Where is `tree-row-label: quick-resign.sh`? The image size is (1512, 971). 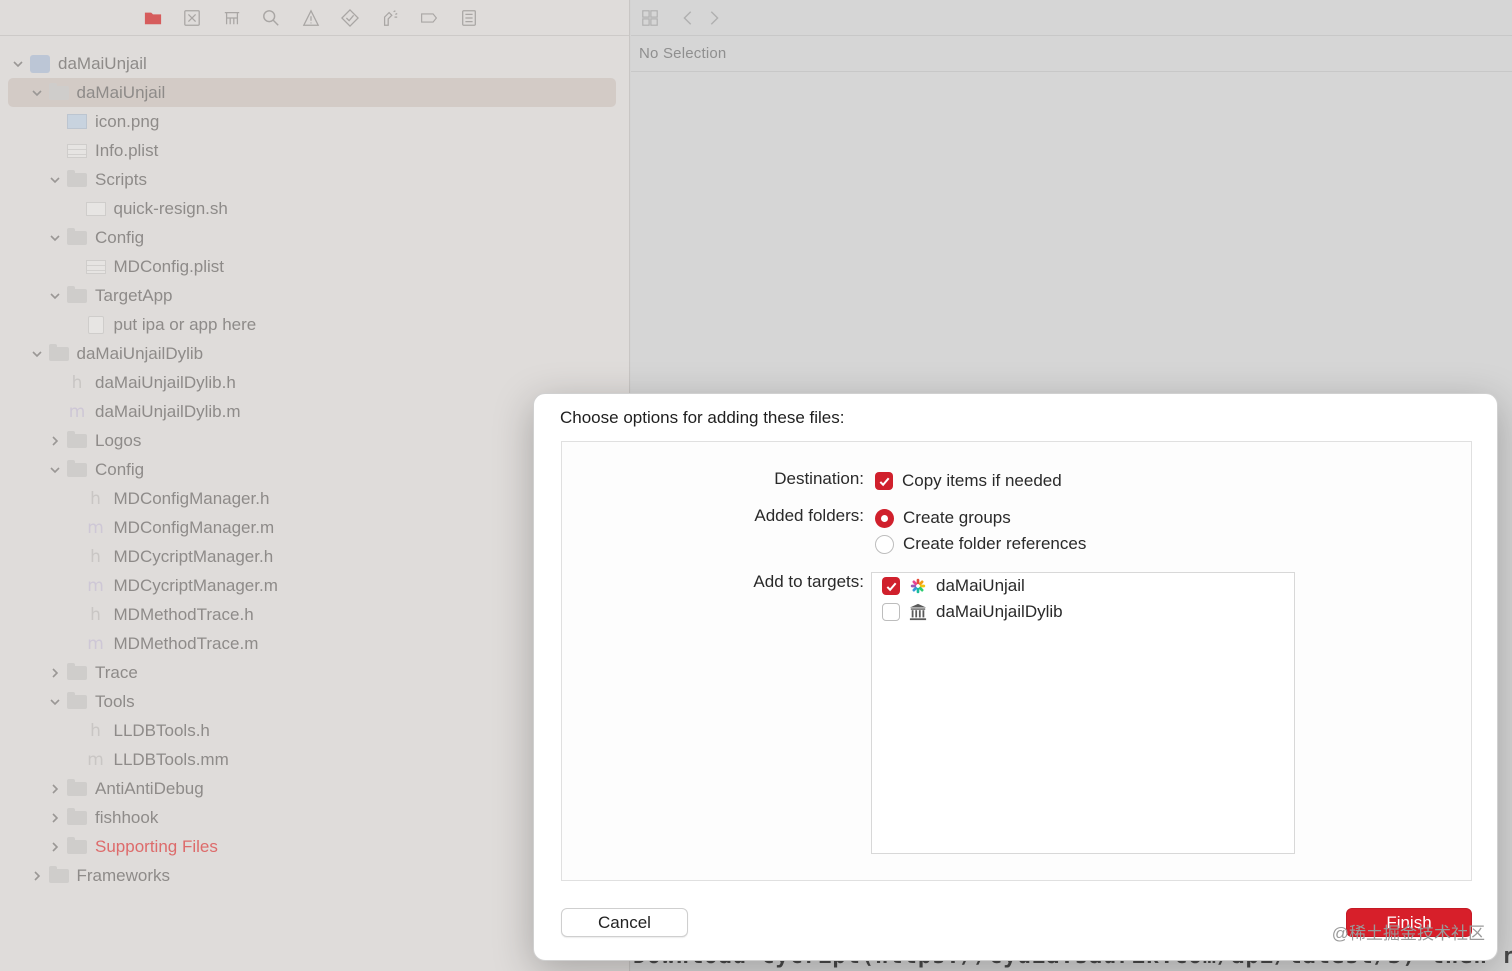
tree-row-label: quick-resign.sh is located at coordinates (170, 208).